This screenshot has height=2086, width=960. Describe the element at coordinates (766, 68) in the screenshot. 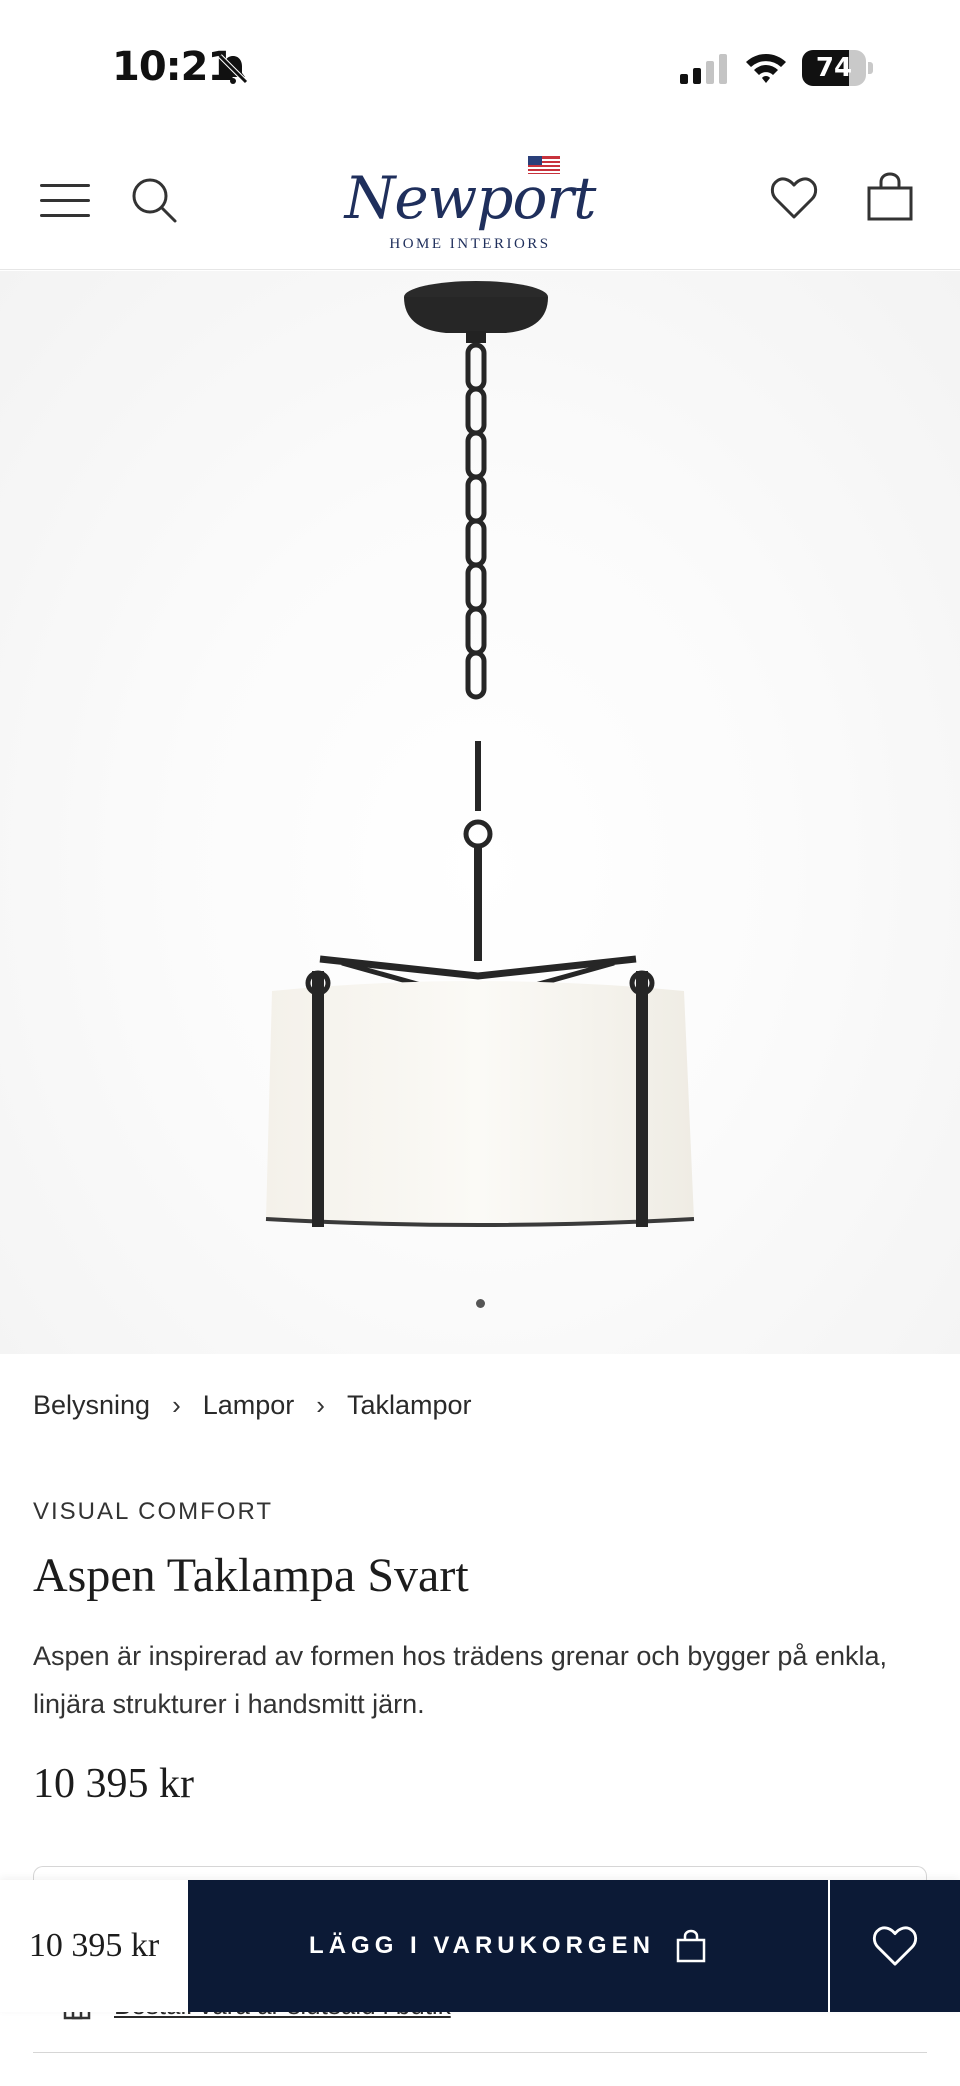

I see `wifi-icon` at that location.